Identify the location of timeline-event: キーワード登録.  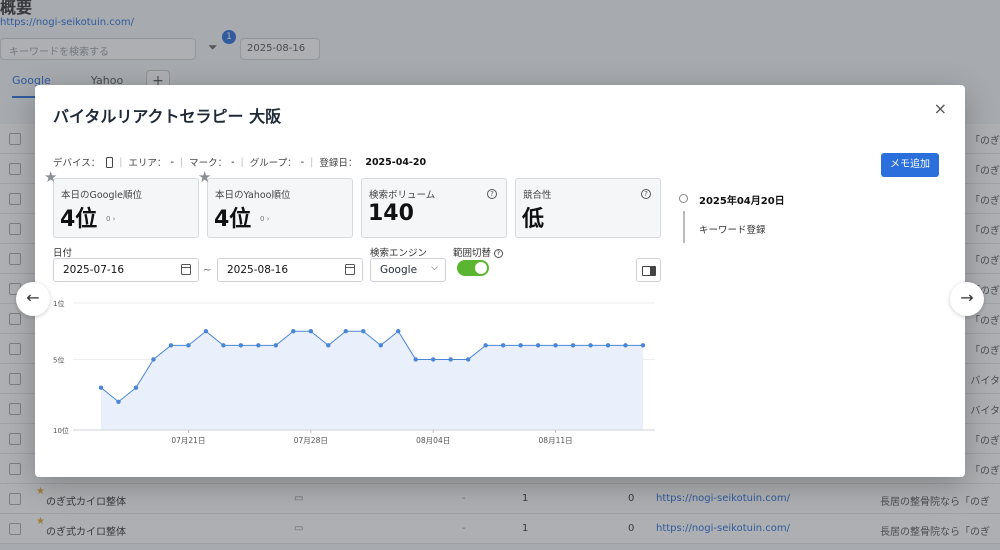
(732, 230).